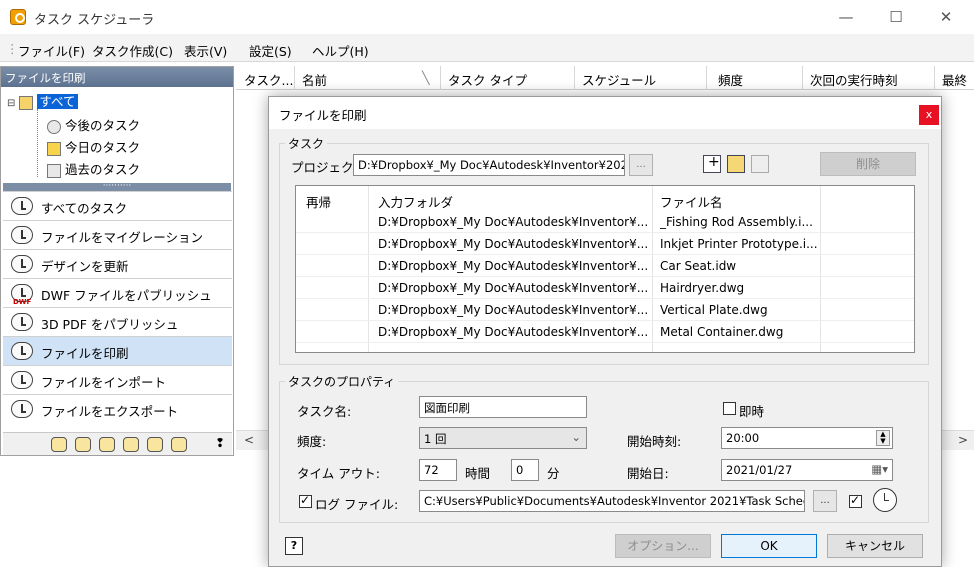 This screenshot has height=567, width=974. I want to click on all-tasks-icon, so click(59, 444).